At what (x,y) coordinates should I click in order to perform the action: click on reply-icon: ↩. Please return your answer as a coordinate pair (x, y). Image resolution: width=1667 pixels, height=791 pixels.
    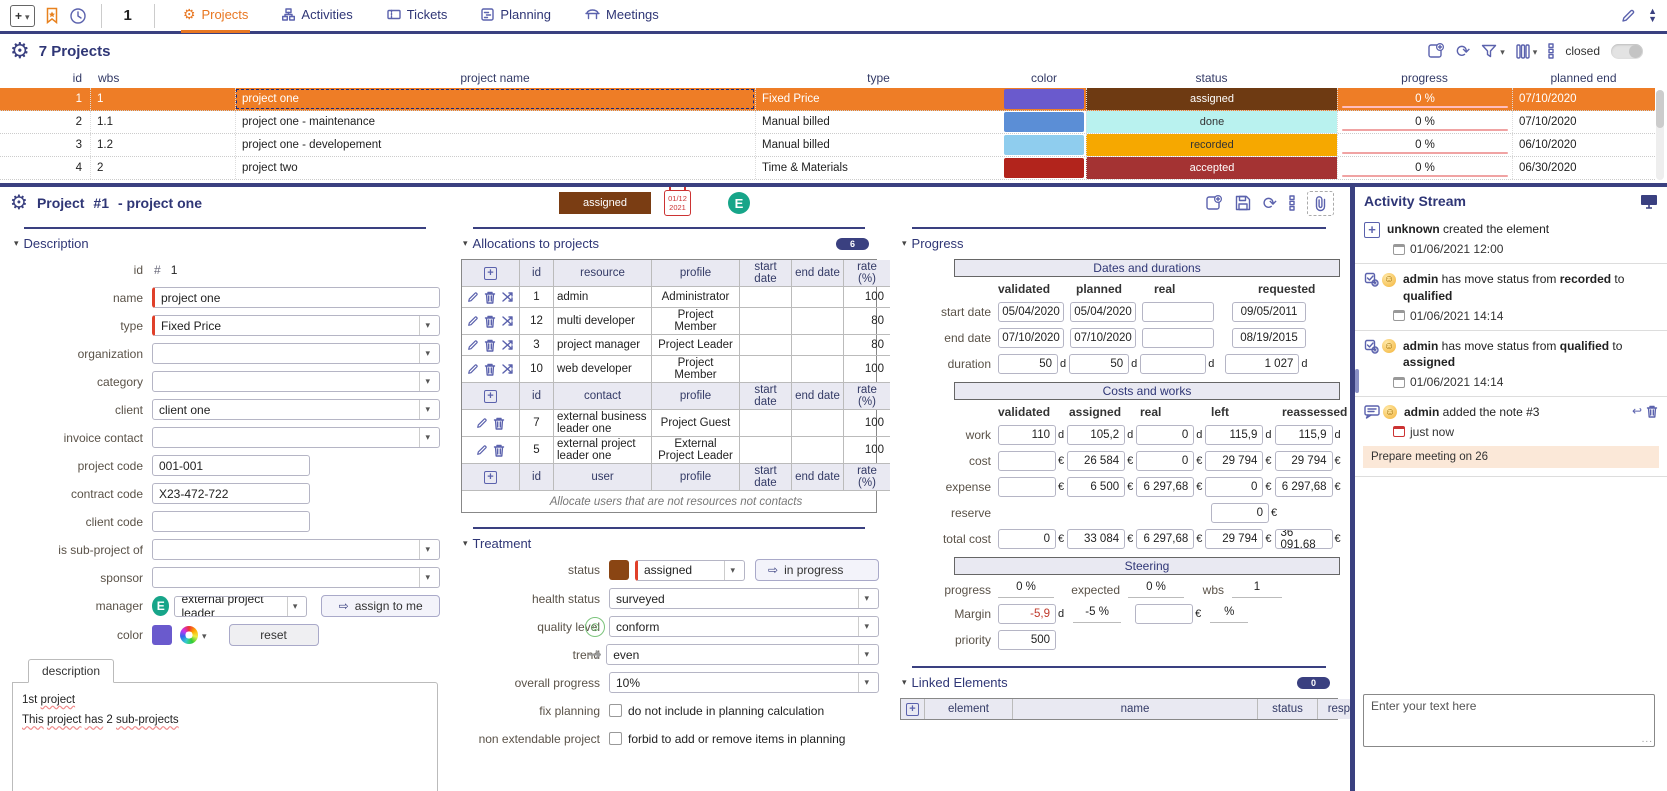
    Looking at the image, I should click on (1637, 411).